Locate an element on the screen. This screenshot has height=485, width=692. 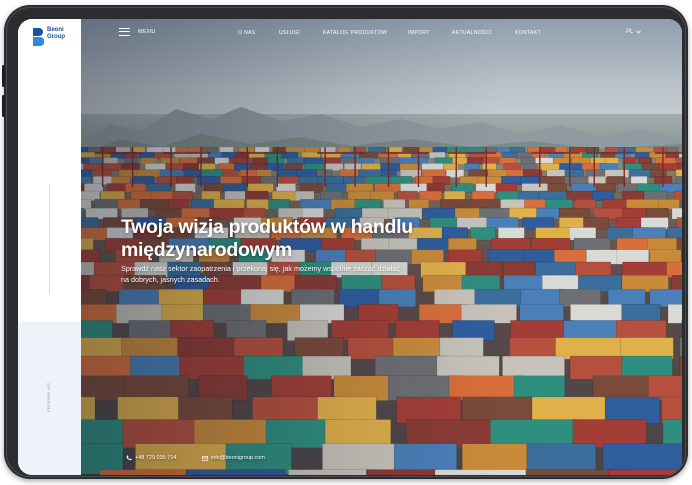
menu-button: MENU is located at coordinates (137, 32).